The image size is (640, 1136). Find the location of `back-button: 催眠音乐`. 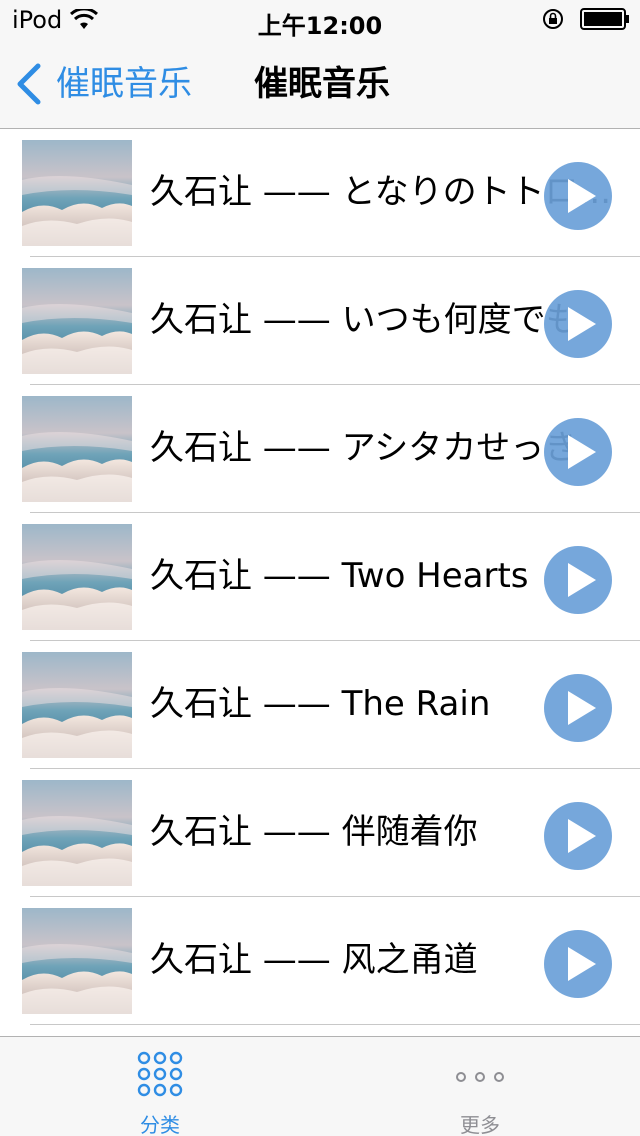

back-button: 催眠音乐 is located at coordinates (103, 84).